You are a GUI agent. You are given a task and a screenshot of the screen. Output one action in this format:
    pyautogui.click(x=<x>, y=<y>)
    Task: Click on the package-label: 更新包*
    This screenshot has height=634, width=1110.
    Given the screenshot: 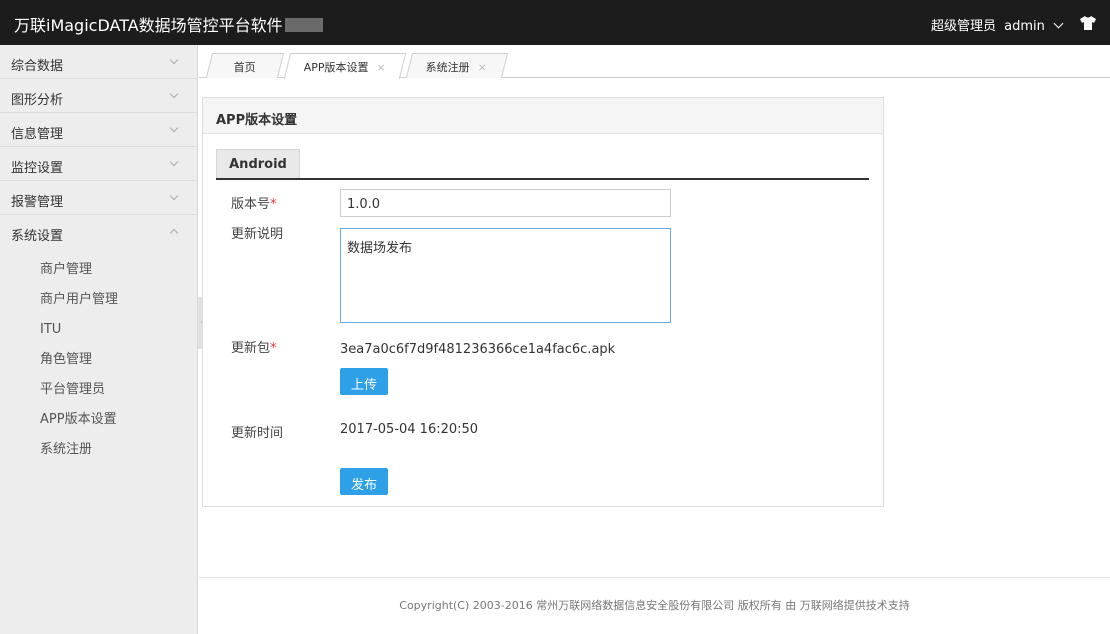 What is the action you would take?
    pyautogui.click(x=254, y=346)
    